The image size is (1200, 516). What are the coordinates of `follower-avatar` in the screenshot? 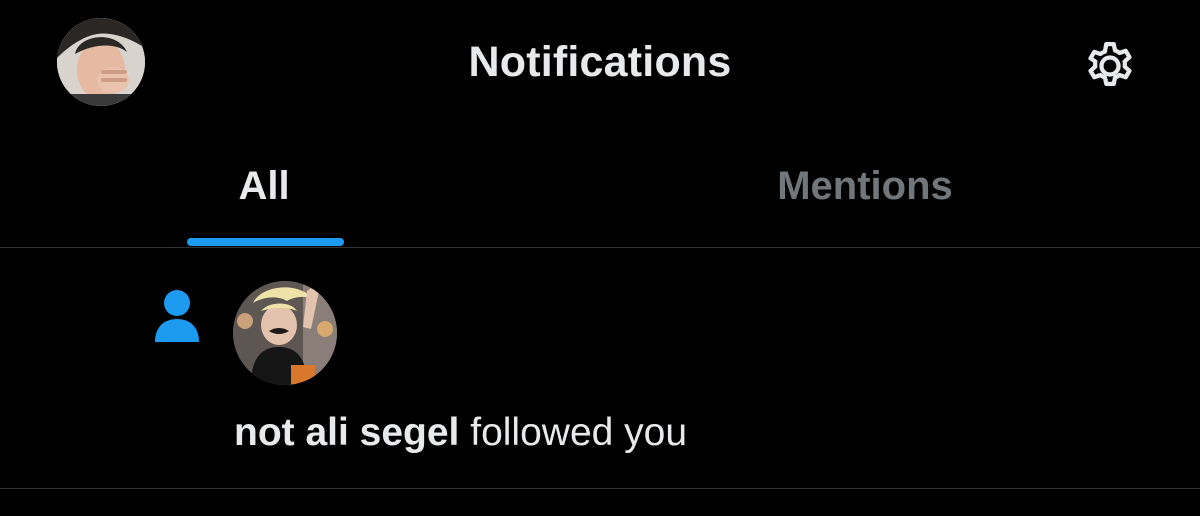 It's located at (285, 333).